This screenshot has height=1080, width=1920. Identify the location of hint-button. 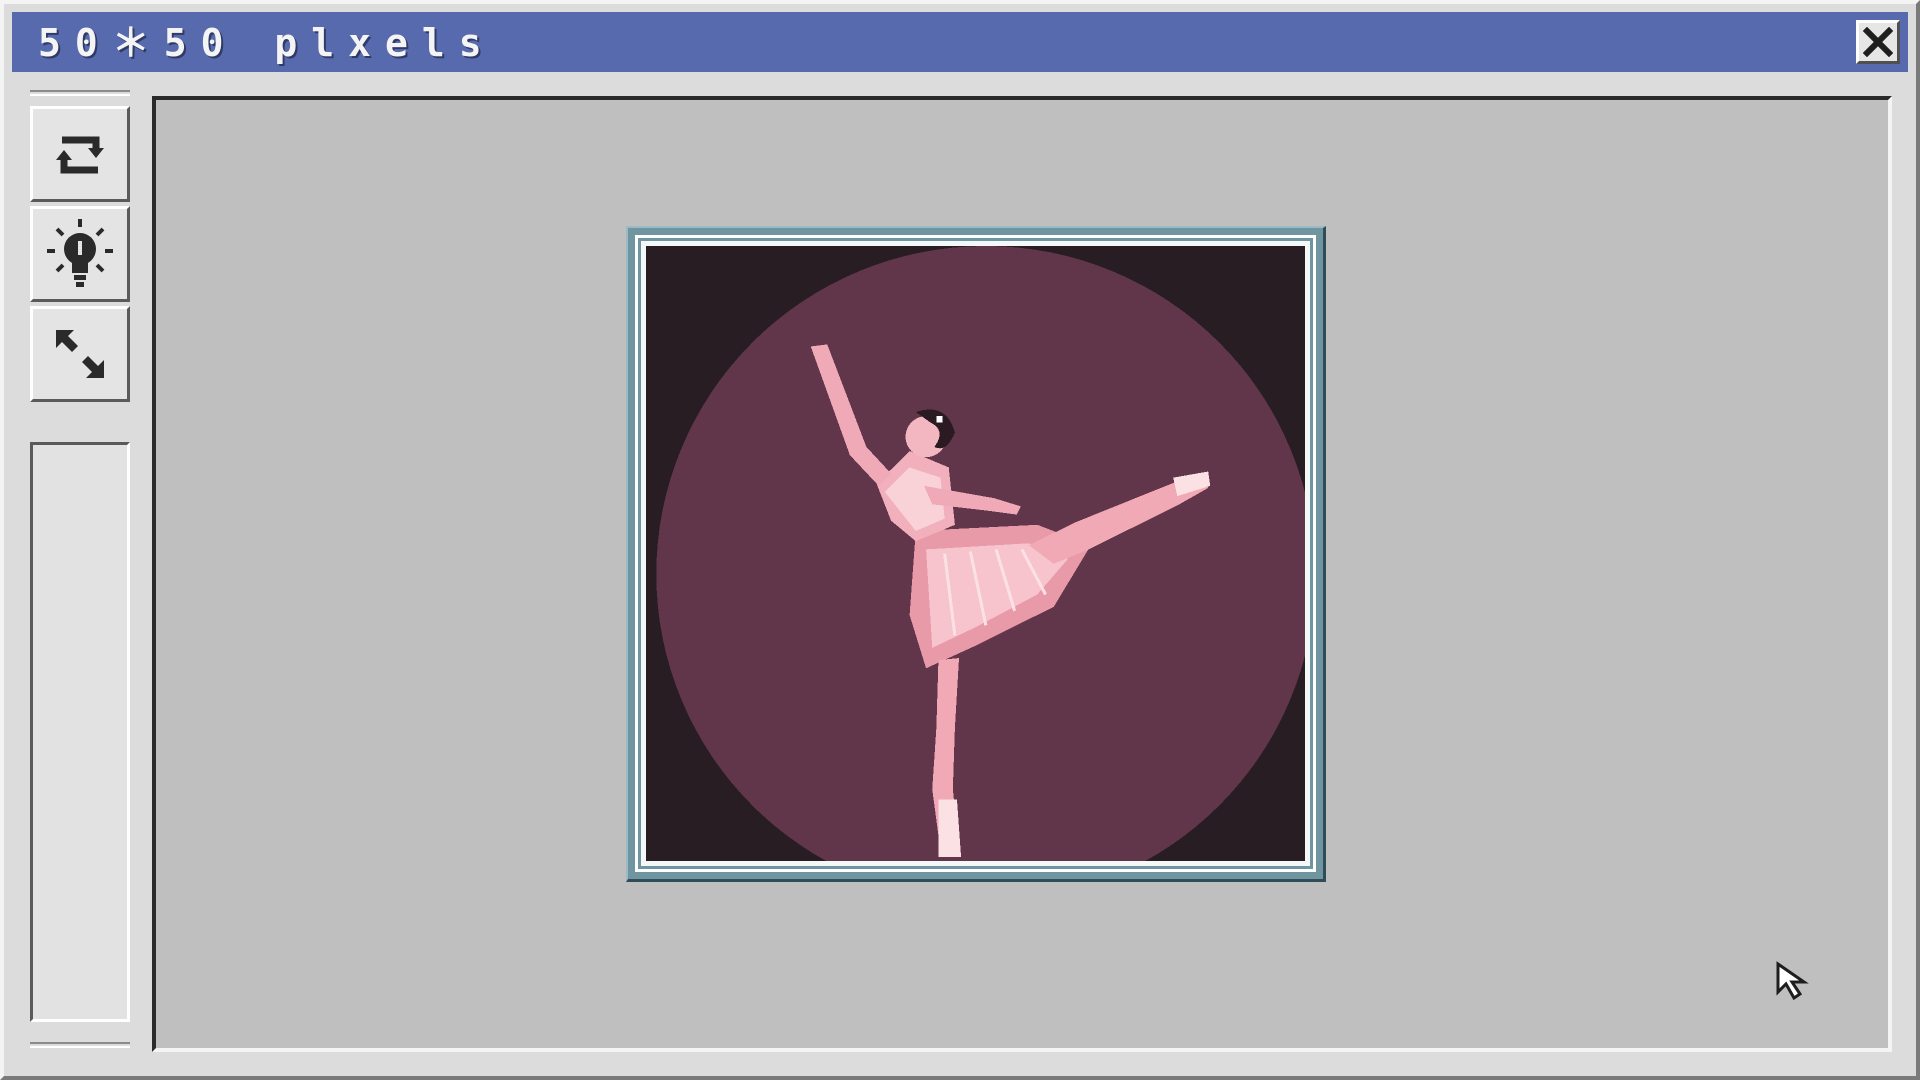
(80, 254).